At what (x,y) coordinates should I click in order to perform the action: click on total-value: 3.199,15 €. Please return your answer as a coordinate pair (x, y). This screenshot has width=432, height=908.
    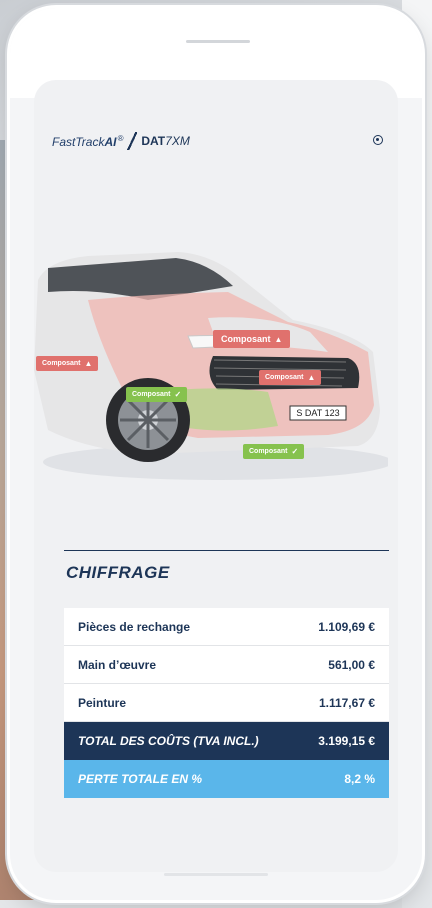
    Looking at the image, I should click on (346, 741).